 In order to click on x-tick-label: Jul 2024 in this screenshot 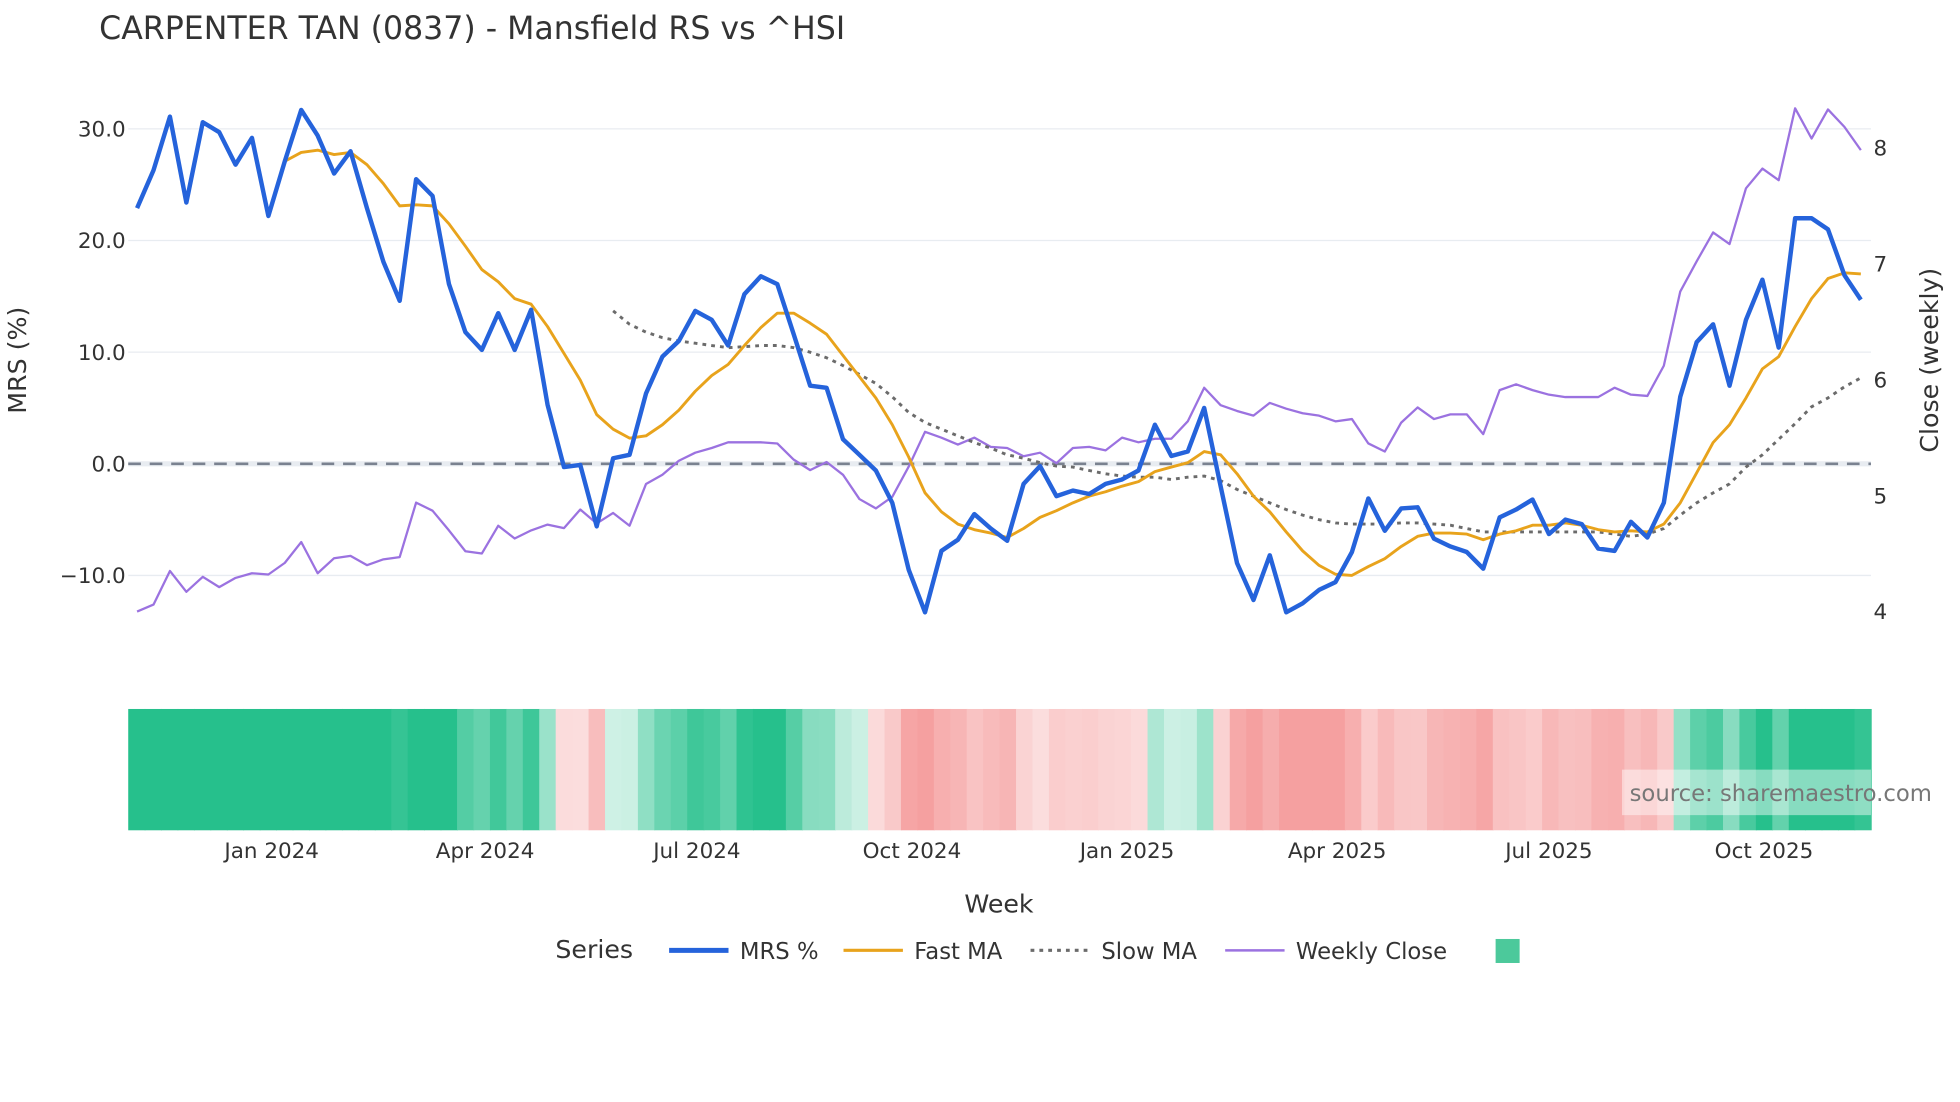, I will do `click(695, 851)`.